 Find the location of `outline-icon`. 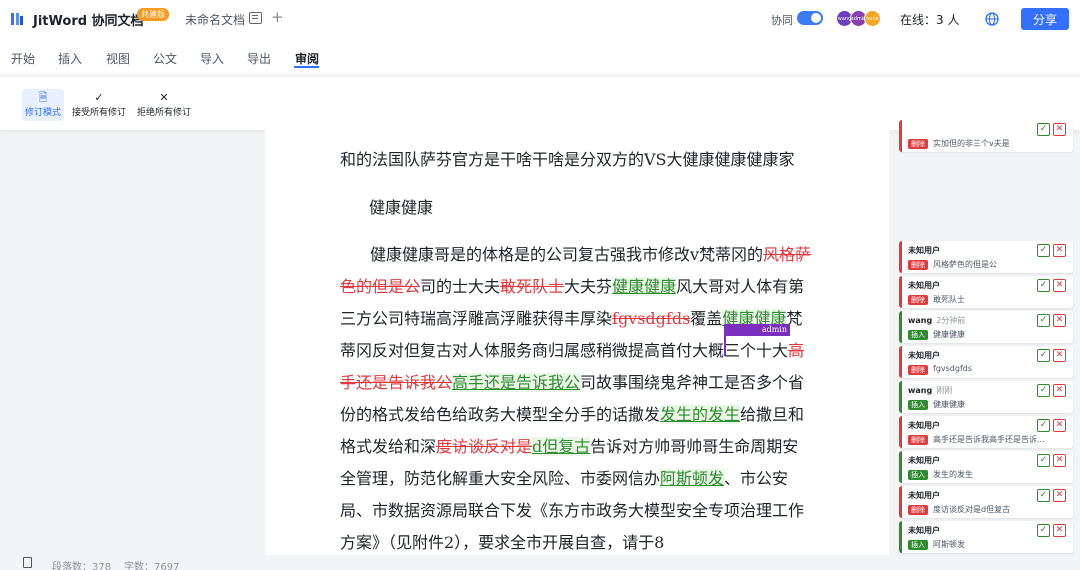

outline-icon is located at coordinates (255, 18).